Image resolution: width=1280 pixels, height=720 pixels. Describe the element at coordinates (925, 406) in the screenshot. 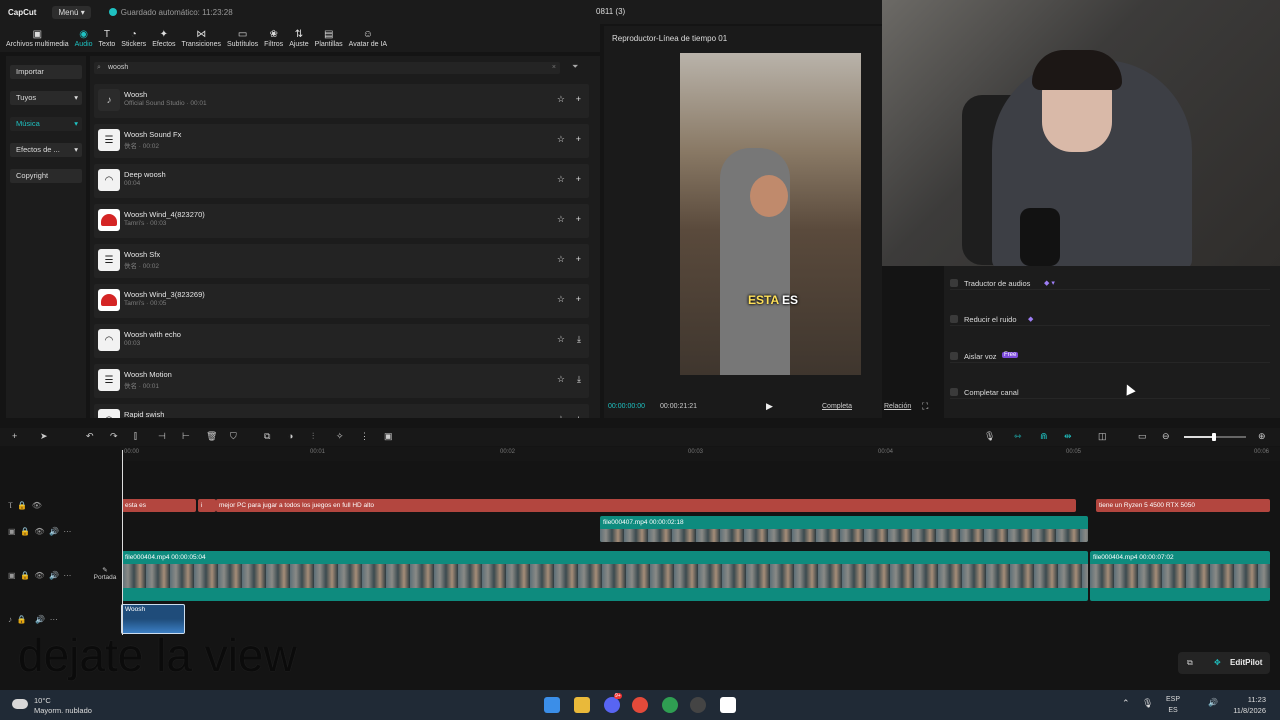

I see `fullscreen-icon: ⛶` at that location.